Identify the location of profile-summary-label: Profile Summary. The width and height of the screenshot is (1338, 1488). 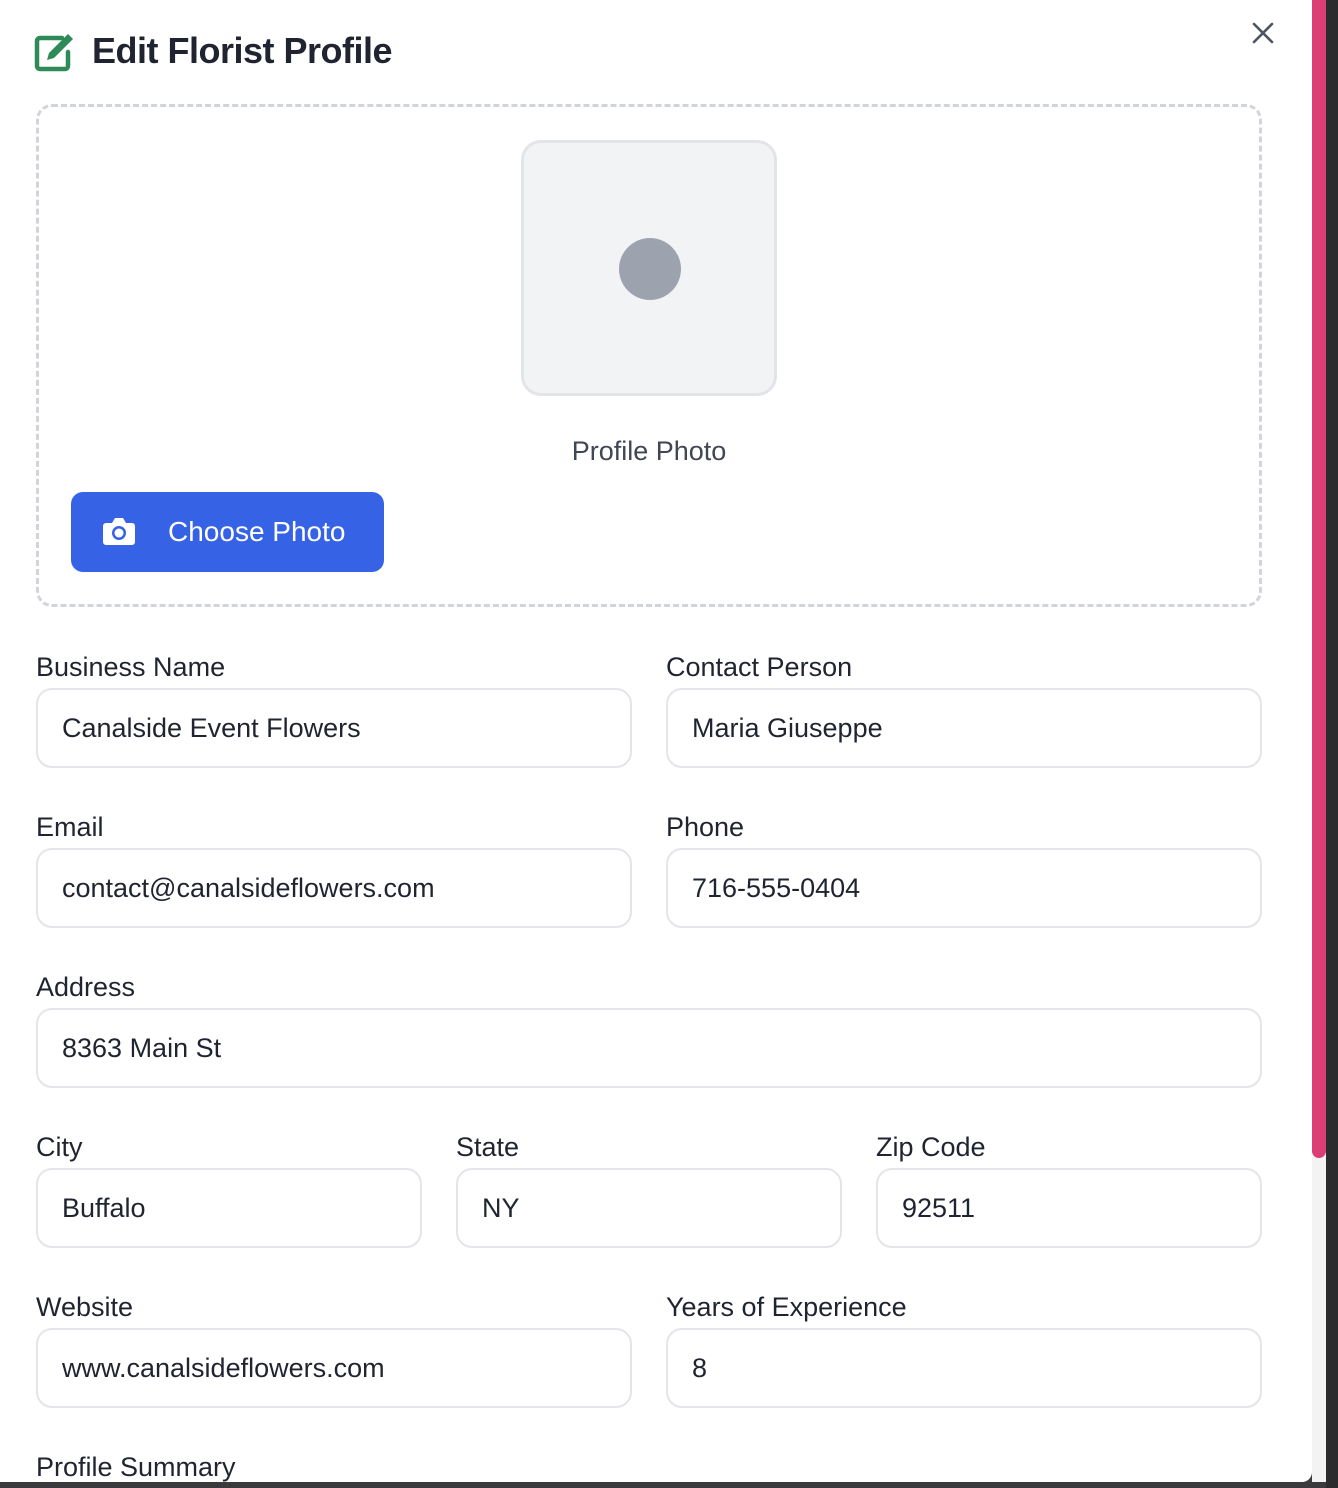
(136, 1467).